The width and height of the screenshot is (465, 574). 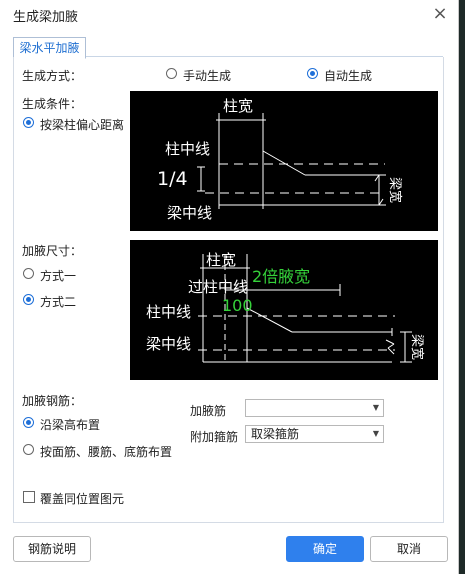 What do you see at coordinates (46, 17) in the screenshot?
I see `dialog-title: 生成梁加腋` at bounding box center [46, 17].